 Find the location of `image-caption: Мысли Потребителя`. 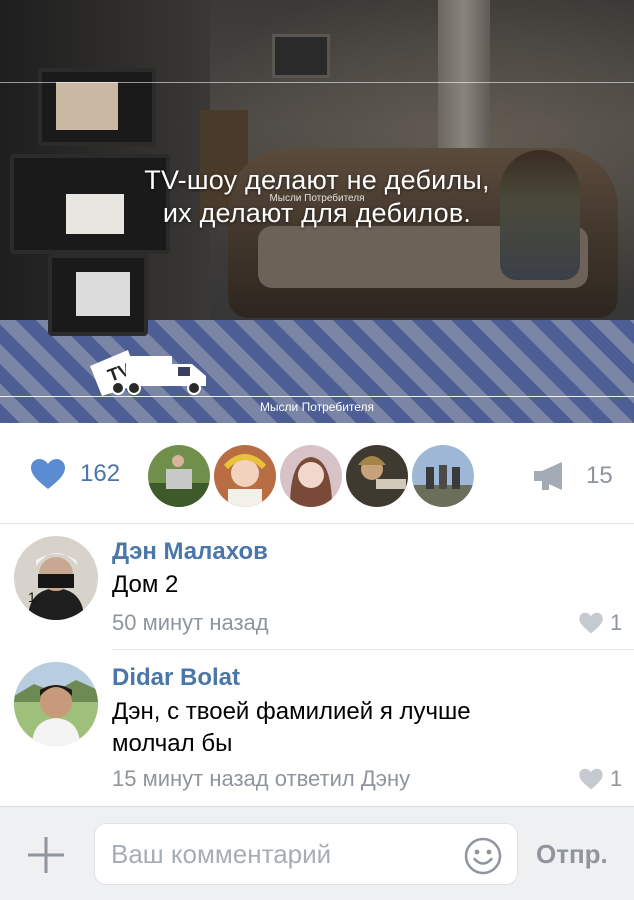

image-caption: Мысли Потребителя is located at coordinates (317, 407).